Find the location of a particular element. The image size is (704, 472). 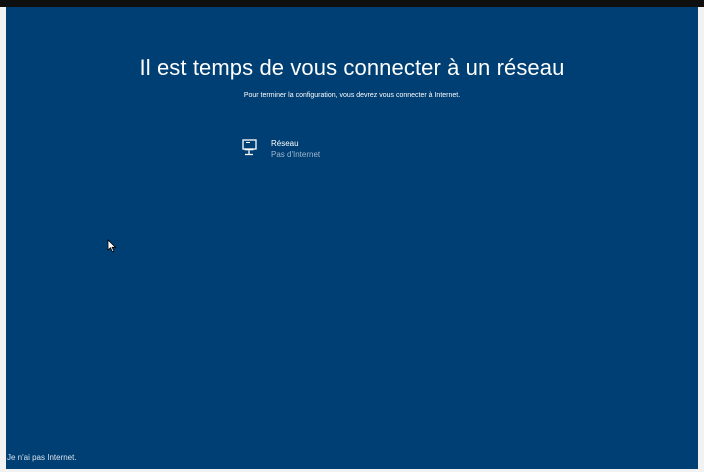

mouse-pointer-icon is located at coordinates (112, 246).